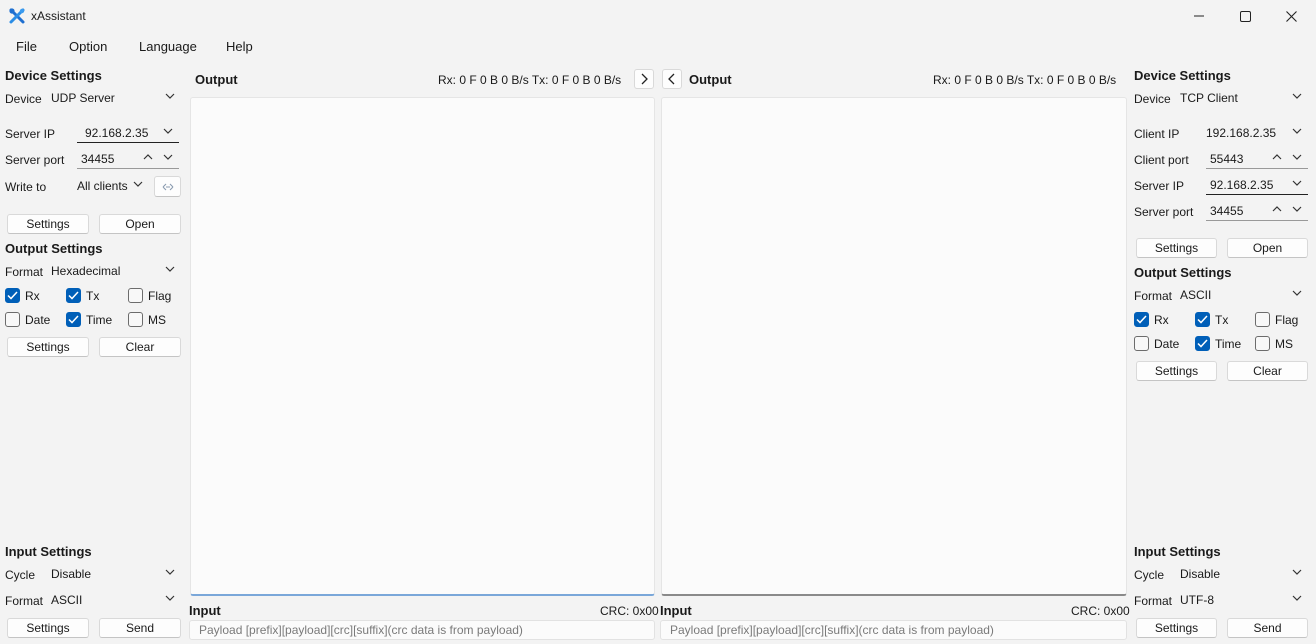  I want to click on left-format-value: Hexadecimal, so click(86, 271).